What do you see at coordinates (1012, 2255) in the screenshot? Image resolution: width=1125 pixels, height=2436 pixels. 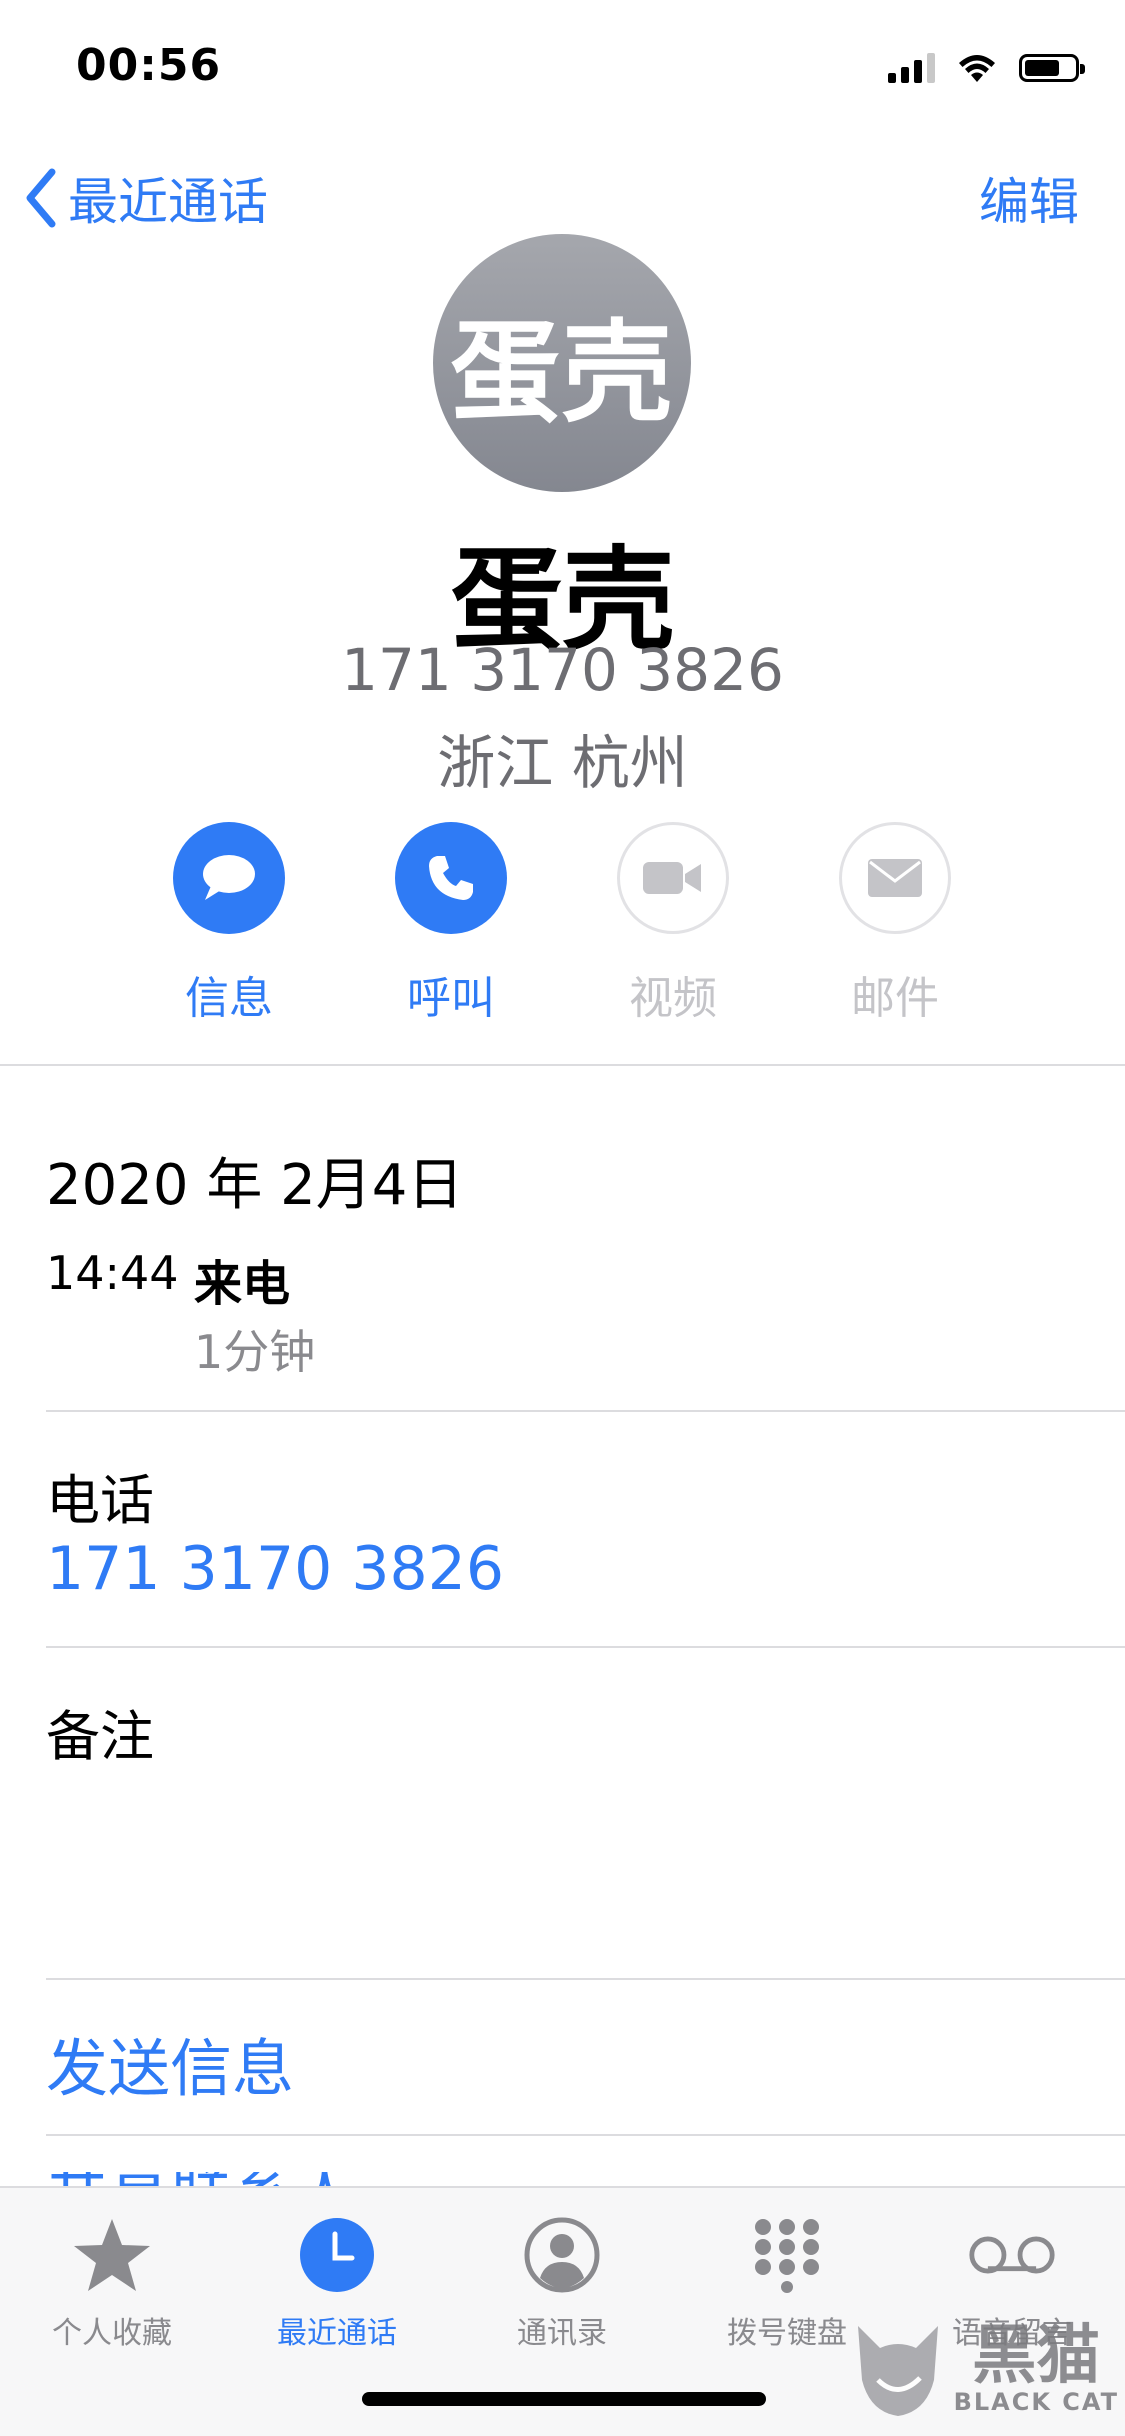 I see `voicemail-icon` at bounding box center [1012, 2255].